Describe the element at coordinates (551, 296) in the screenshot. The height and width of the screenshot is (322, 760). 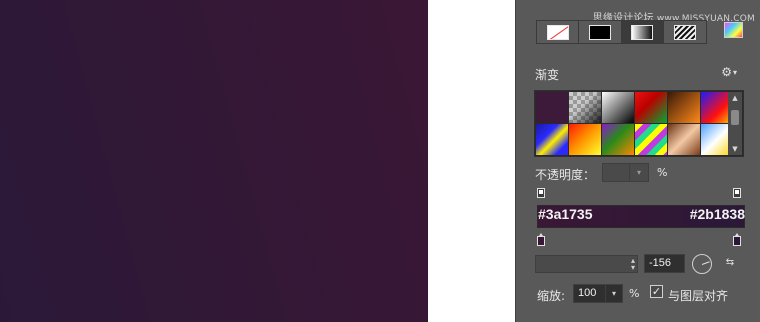
I see `scale-label: 缩放:` at that location.